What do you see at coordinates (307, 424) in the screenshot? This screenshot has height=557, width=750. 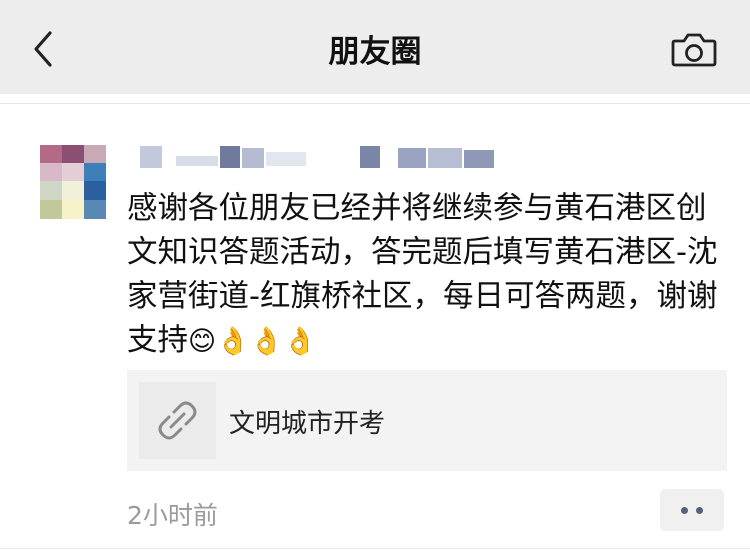 I see `link-title: 文明城市开考` at bounding box center [307, 424].